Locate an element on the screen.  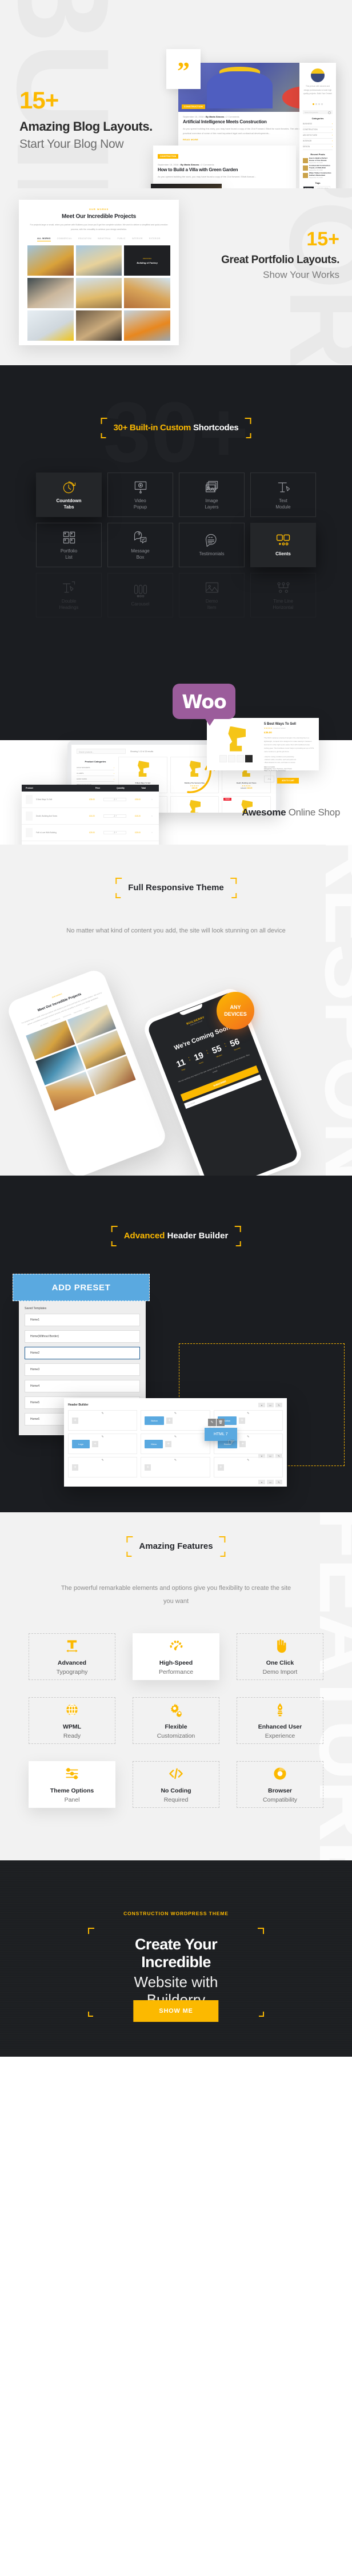
feature-gears: Flexible Customization is located at coordinates (176, 1720).